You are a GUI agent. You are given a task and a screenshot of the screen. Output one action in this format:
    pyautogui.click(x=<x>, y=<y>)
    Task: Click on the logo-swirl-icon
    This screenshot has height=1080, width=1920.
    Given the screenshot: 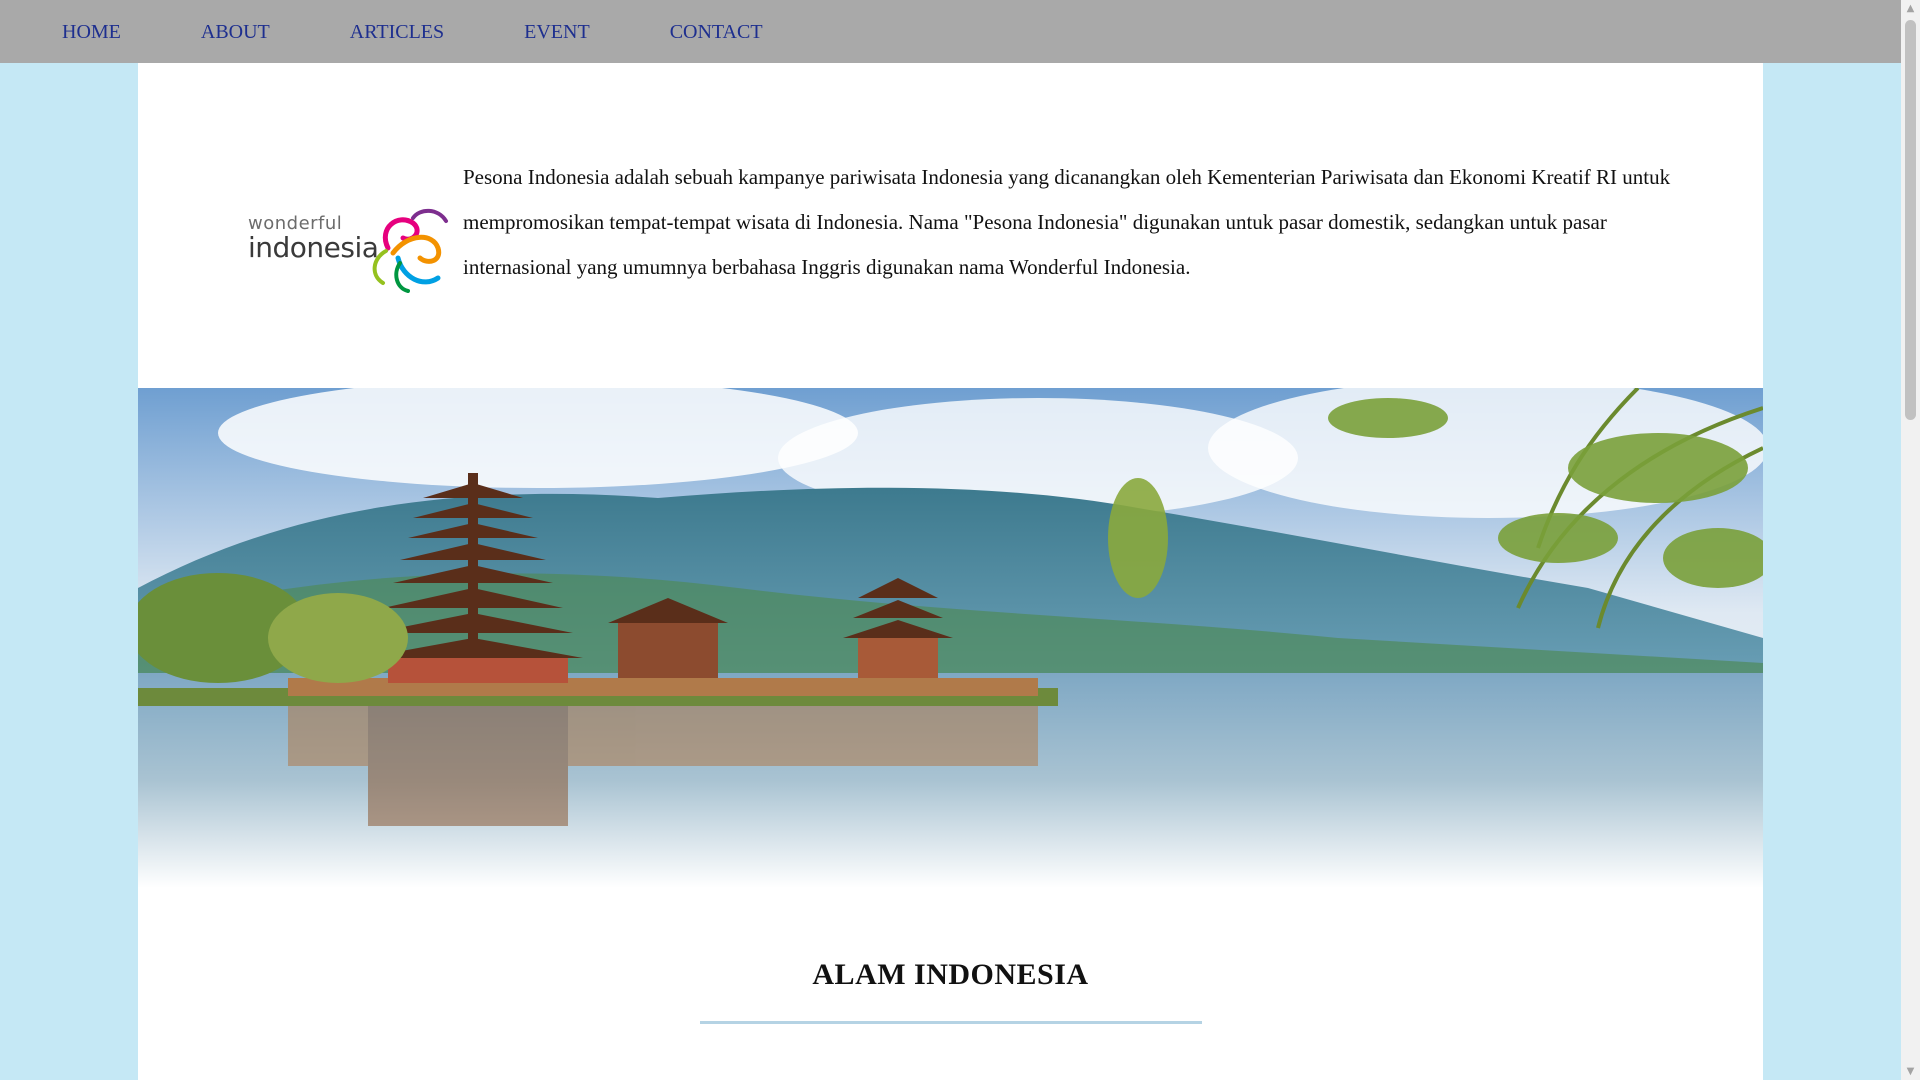 What is the action you would take?
    pyautogui.click(x=410, y=250)
    